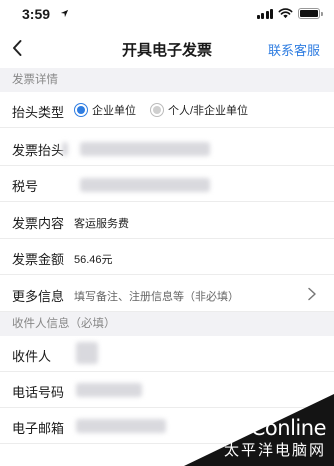 This screenshot has width=334, height=466. I want to click on chevron-right-icon, so click(312, 294).